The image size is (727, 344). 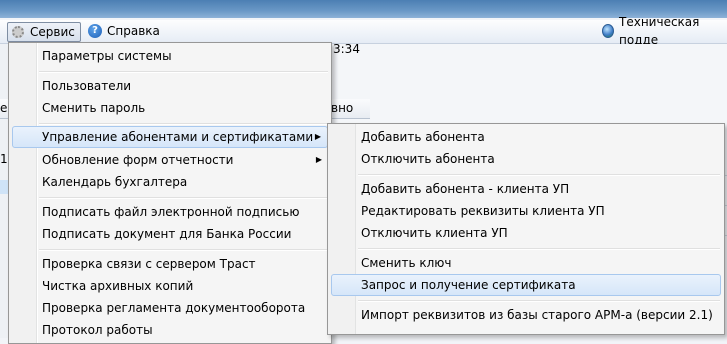 What do you see at coordinates (107, 56) in the screenshot?
I see `menu-item-label: Параметры системы` at bounding box center [107, 56].